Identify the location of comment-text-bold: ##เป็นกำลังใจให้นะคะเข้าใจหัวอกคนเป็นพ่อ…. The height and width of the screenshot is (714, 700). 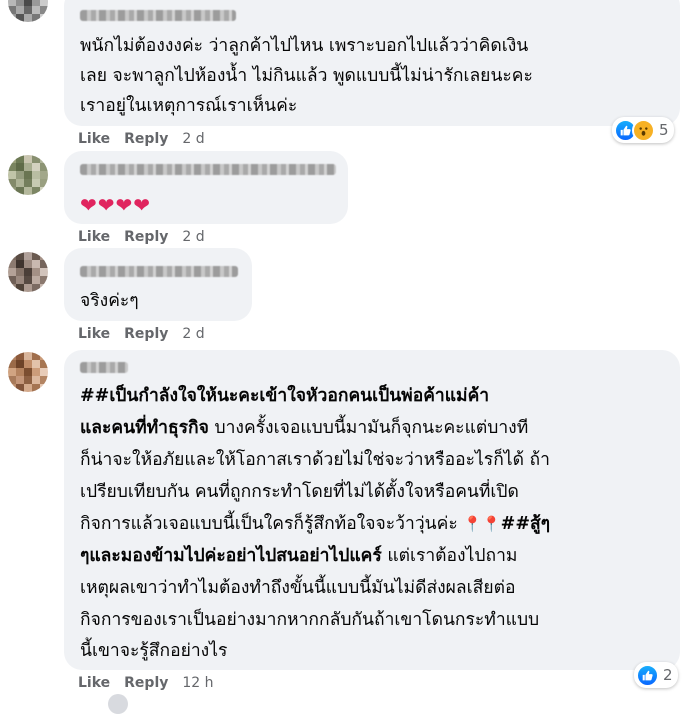
(285, 396).